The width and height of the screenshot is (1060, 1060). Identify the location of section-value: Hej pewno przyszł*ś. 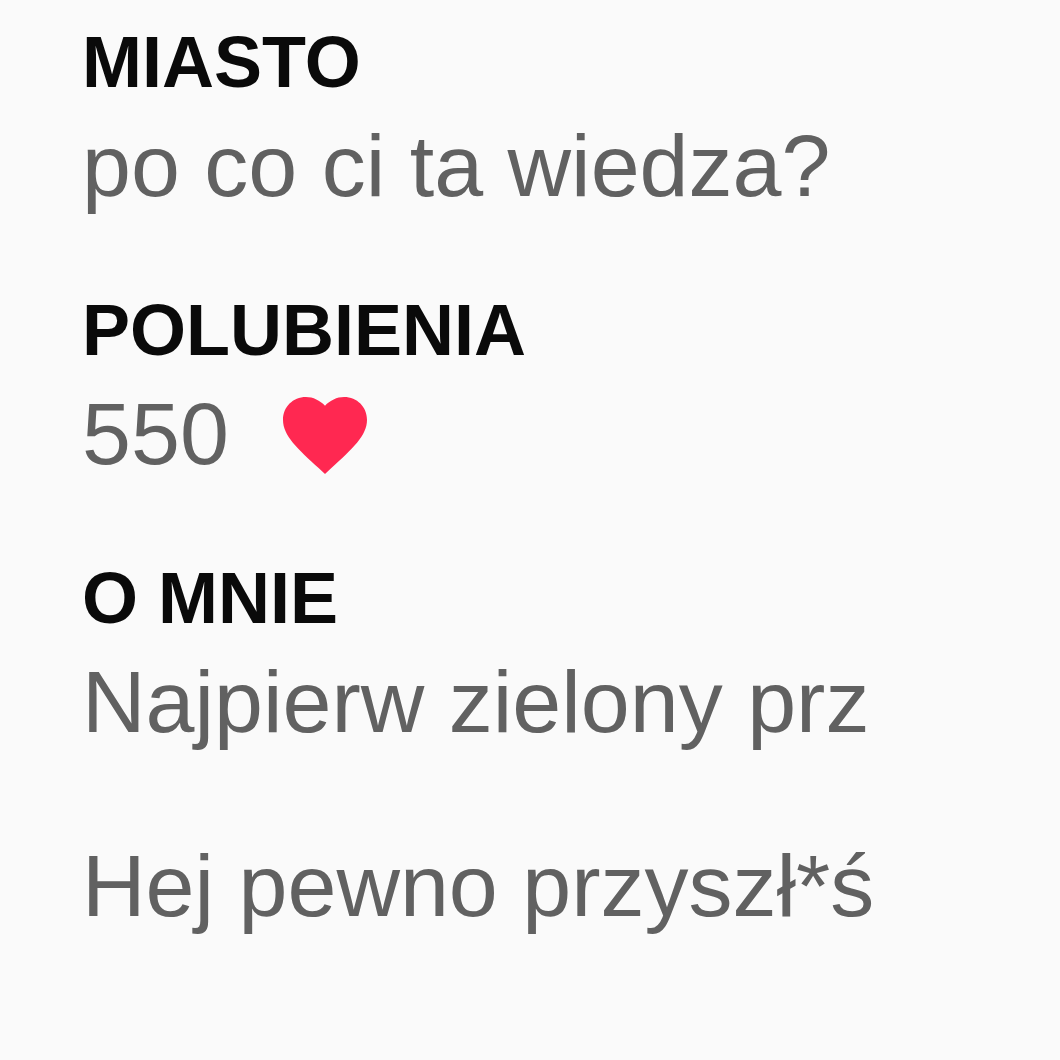
(478, 886).